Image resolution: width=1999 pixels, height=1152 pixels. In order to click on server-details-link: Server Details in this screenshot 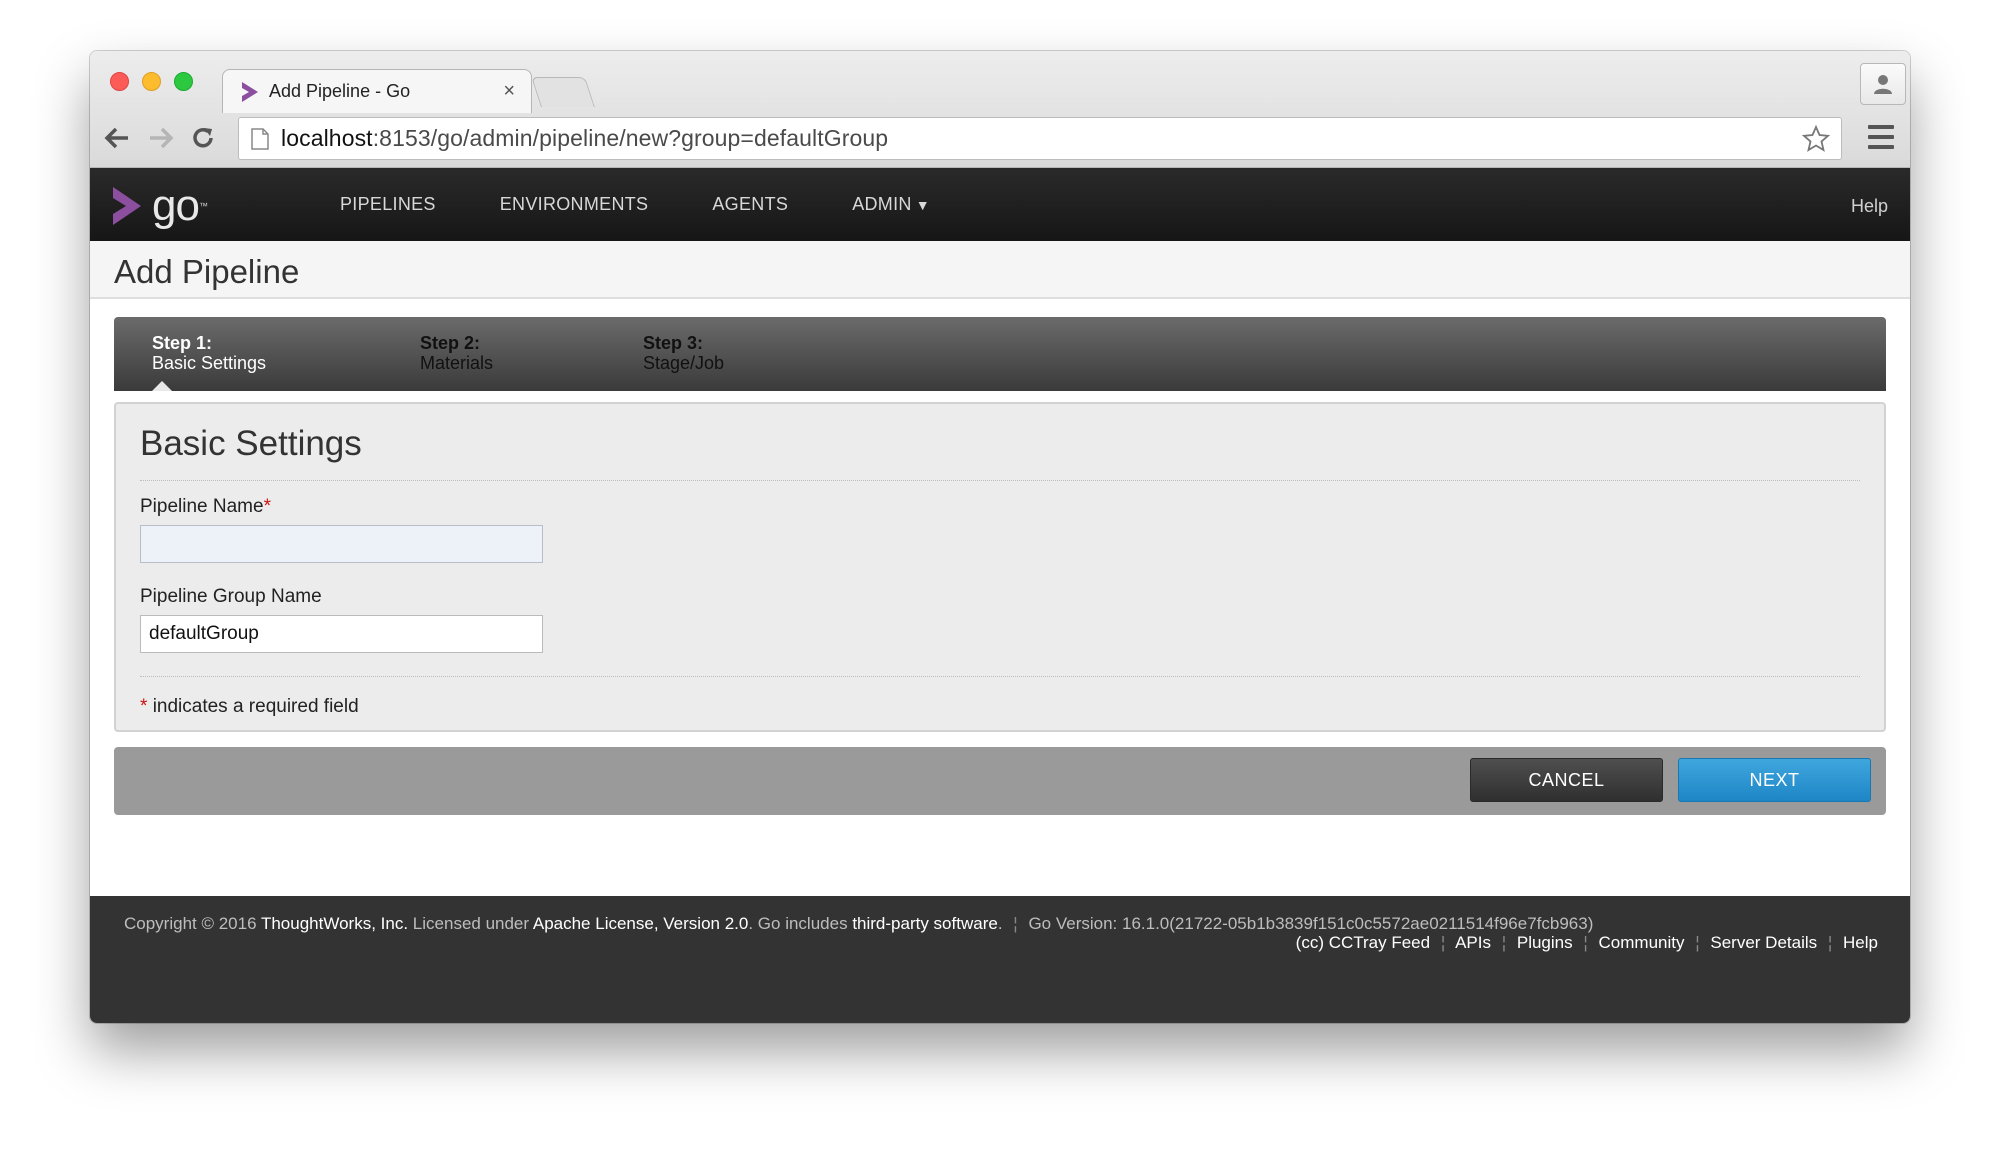, I will do `click(1763, 942)`.